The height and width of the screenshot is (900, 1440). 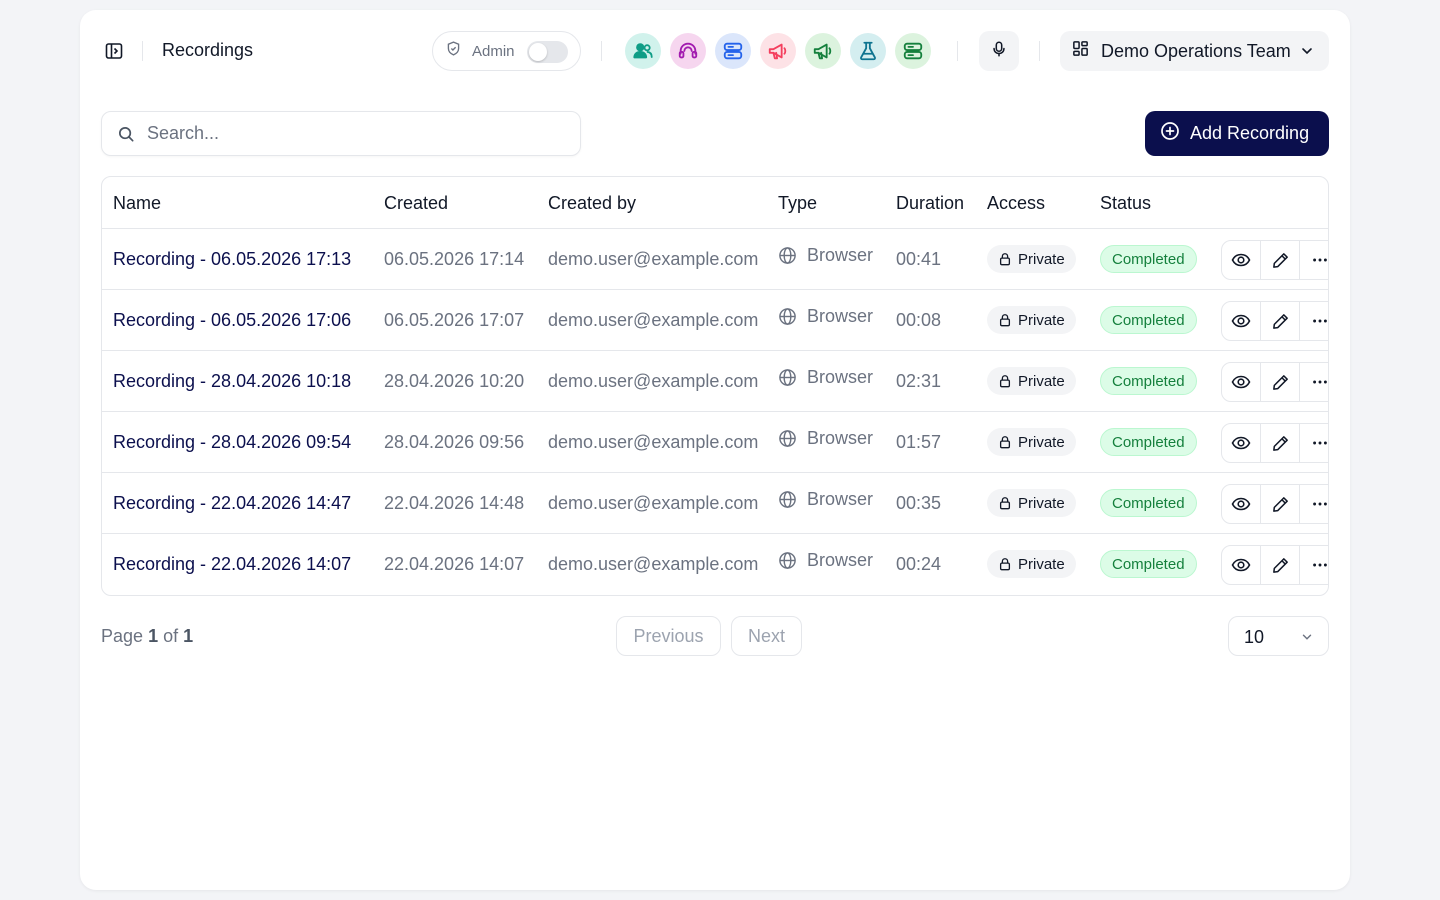 What do you see at coordinates (126, 137) in the screenshot?
I see `search-icon` at bounding box center [126, 137].